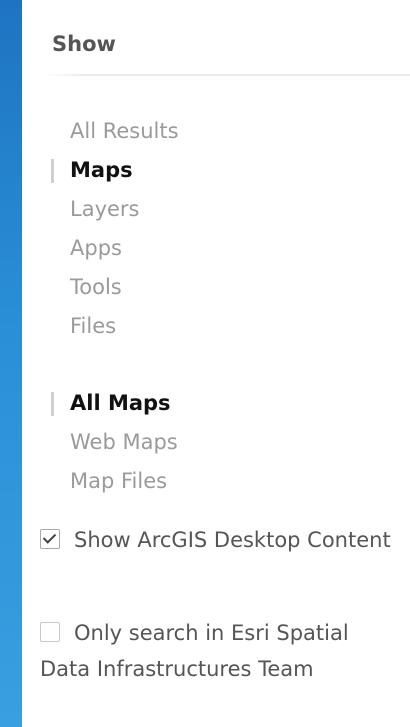 The height and width of the screenshot is (727, 410). Describe the element at coordinates (235, 481) in the screenshot. I see `filter-item-map-files: Map Files` at that location.